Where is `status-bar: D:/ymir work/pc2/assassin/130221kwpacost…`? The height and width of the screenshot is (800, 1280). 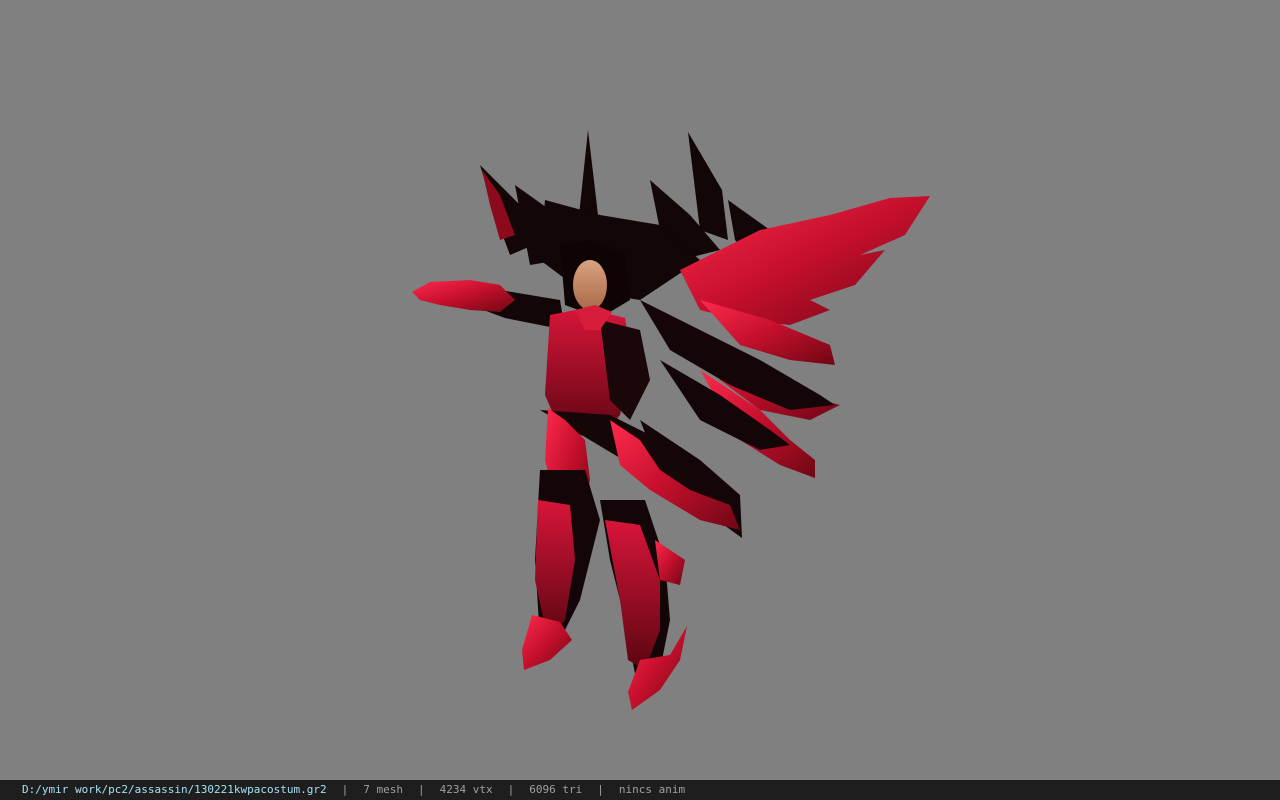
status-bar: D:/ymir work/pc2/assassin/130221kwpacost… is located at coordinates (640, 790).